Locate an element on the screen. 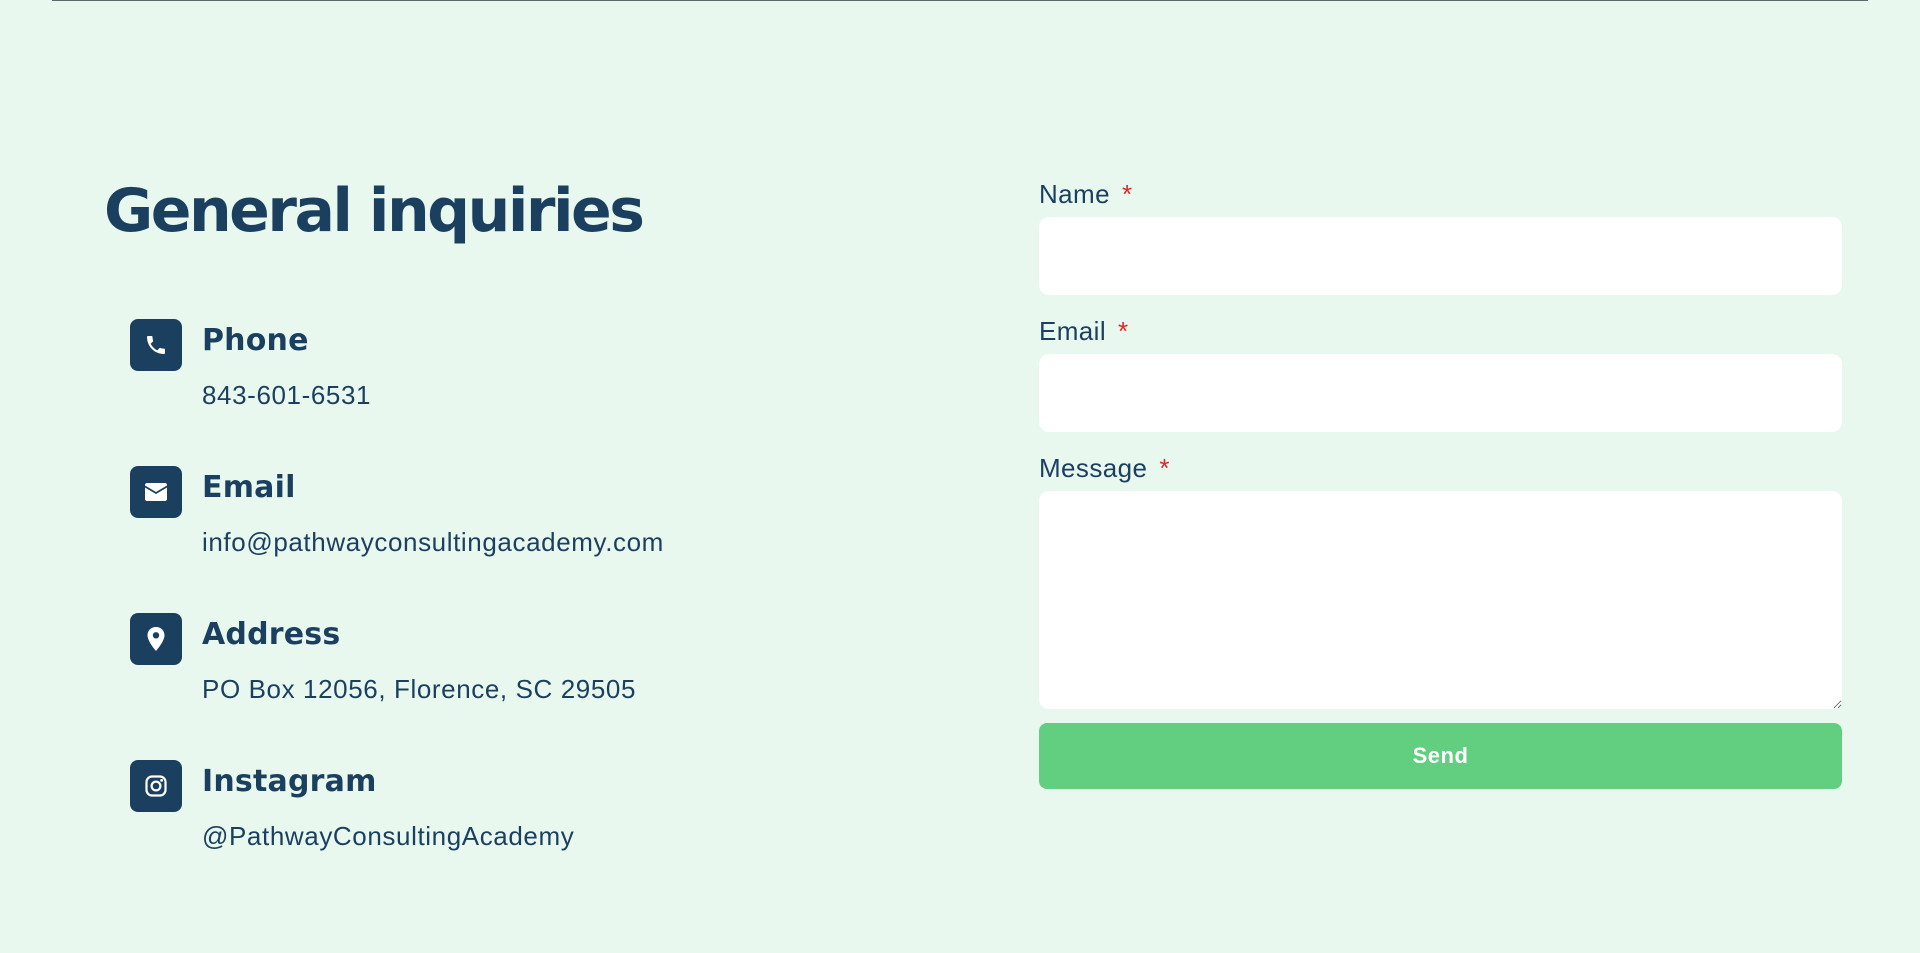 This screenshot has height=953, width=1920. email-label: Email * is located at coordinates (1084, 331).